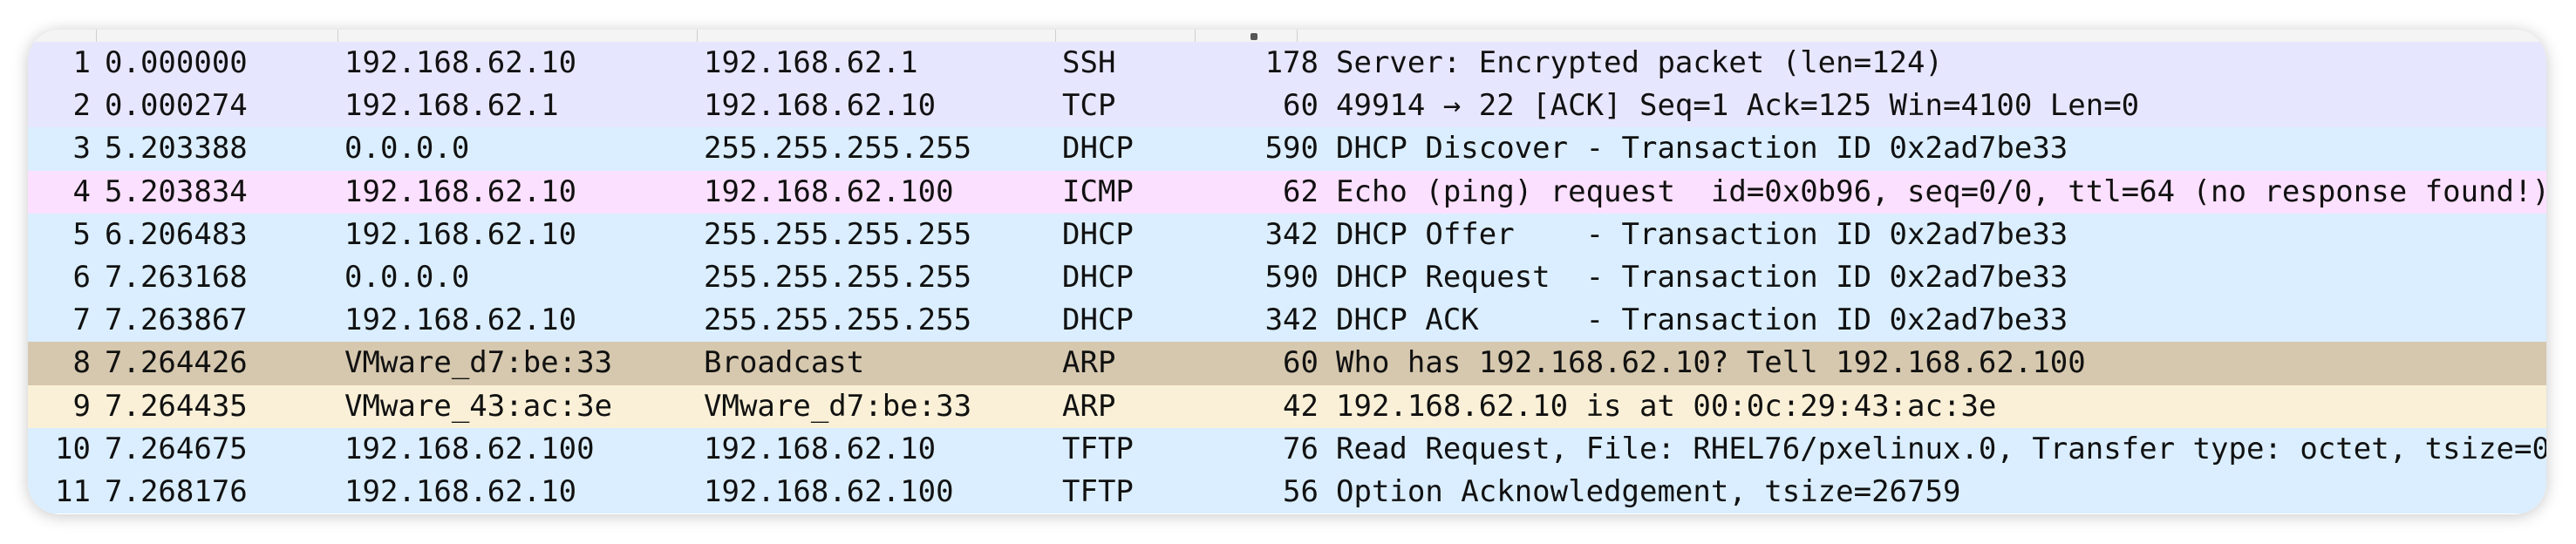 This screenshot has width=2576, height=544. What do you see at coordinates (177, 234) in the screenshot?
I see `packet-time: 6.206483` at bounding box center [177, 234].